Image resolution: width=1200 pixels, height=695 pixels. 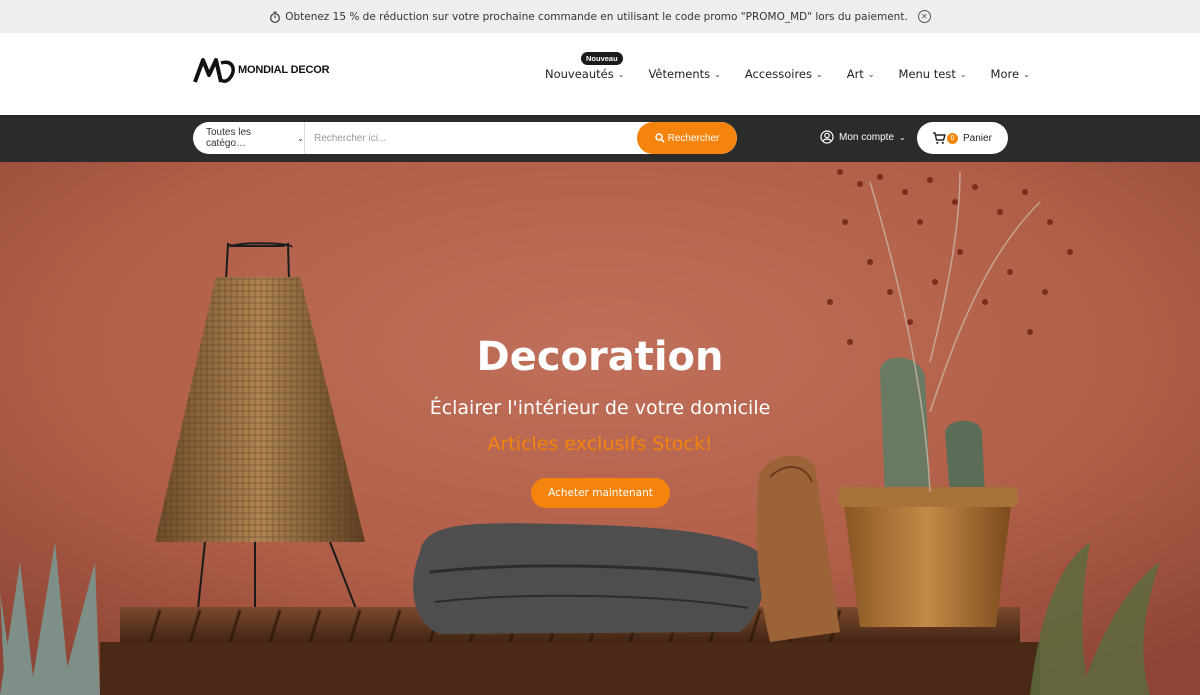 What do you see at coordinates (600, 493) in the screenshot?
I see `shop-now-button: Acheter maintenant` at bounding box center [600, 493].